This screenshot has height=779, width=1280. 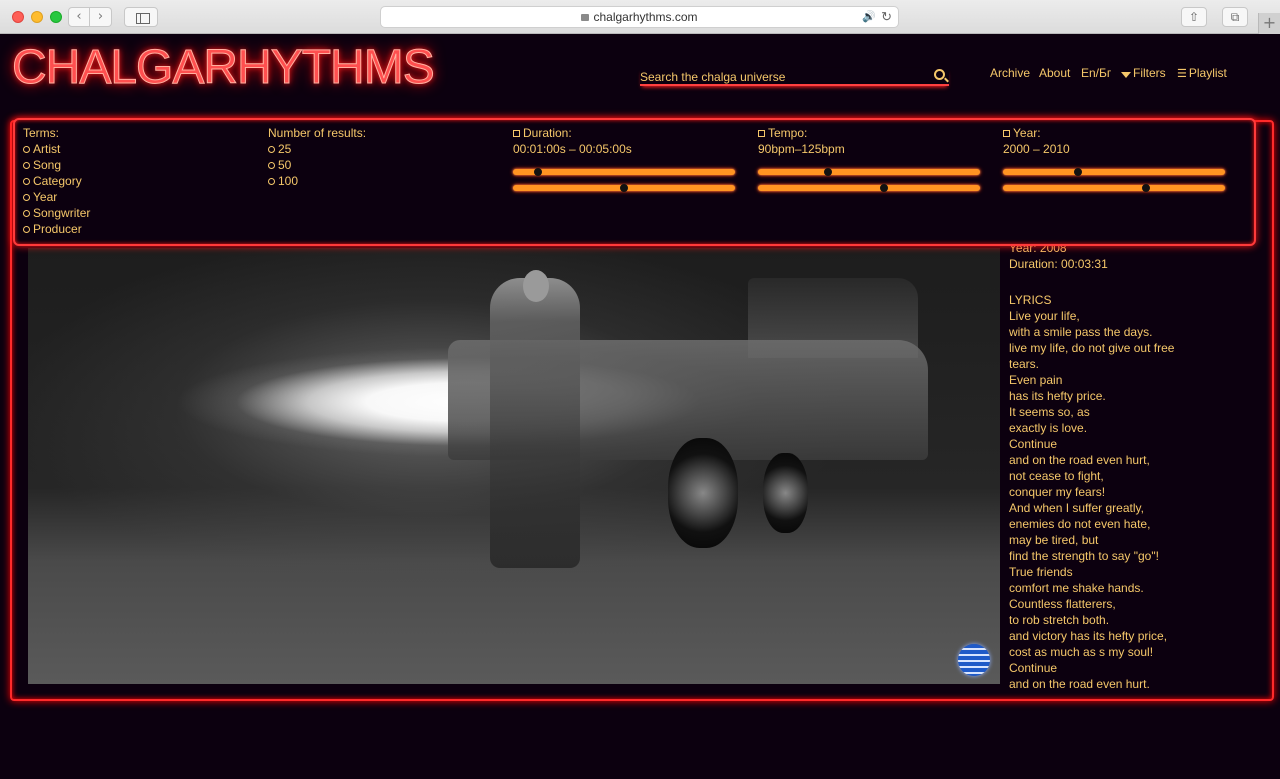 I want to click on lyrics-line: live my life, do not give out free, so click(x=1092, y=348).